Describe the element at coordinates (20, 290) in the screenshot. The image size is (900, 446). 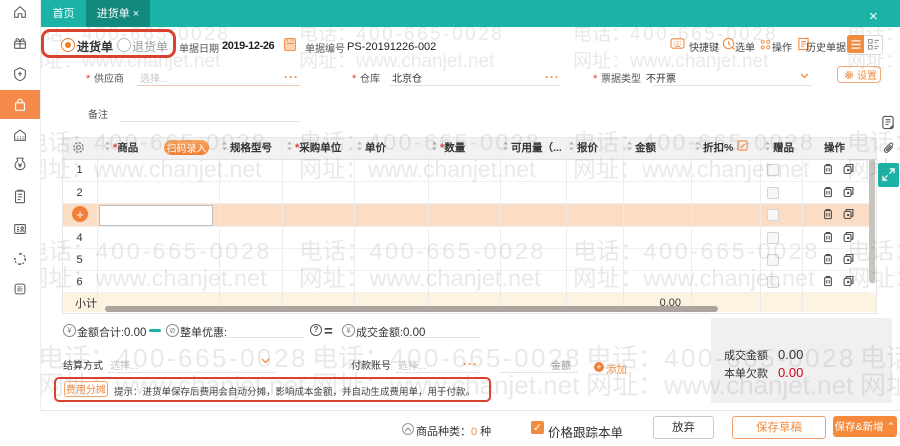
I see `svg-text: 新` at that location.